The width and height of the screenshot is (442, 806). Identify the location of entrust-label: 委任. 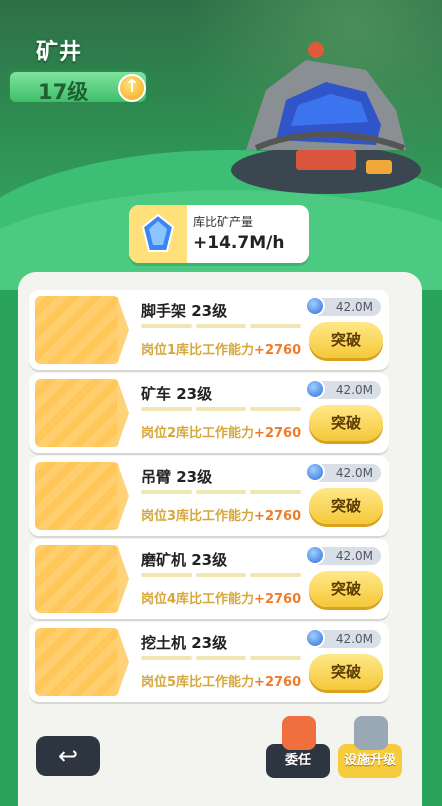
(297, 760).